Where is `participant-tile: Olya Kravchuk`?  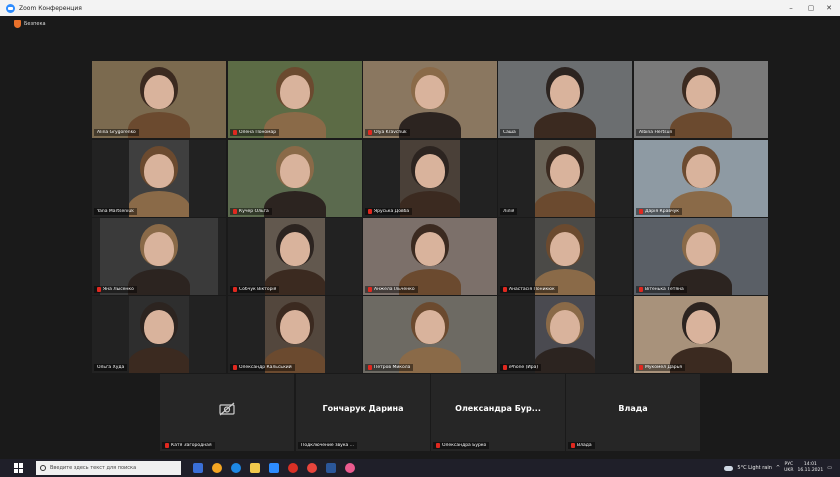 participant-tile: Olya Kravchuk is located at coordinates (430, 99).